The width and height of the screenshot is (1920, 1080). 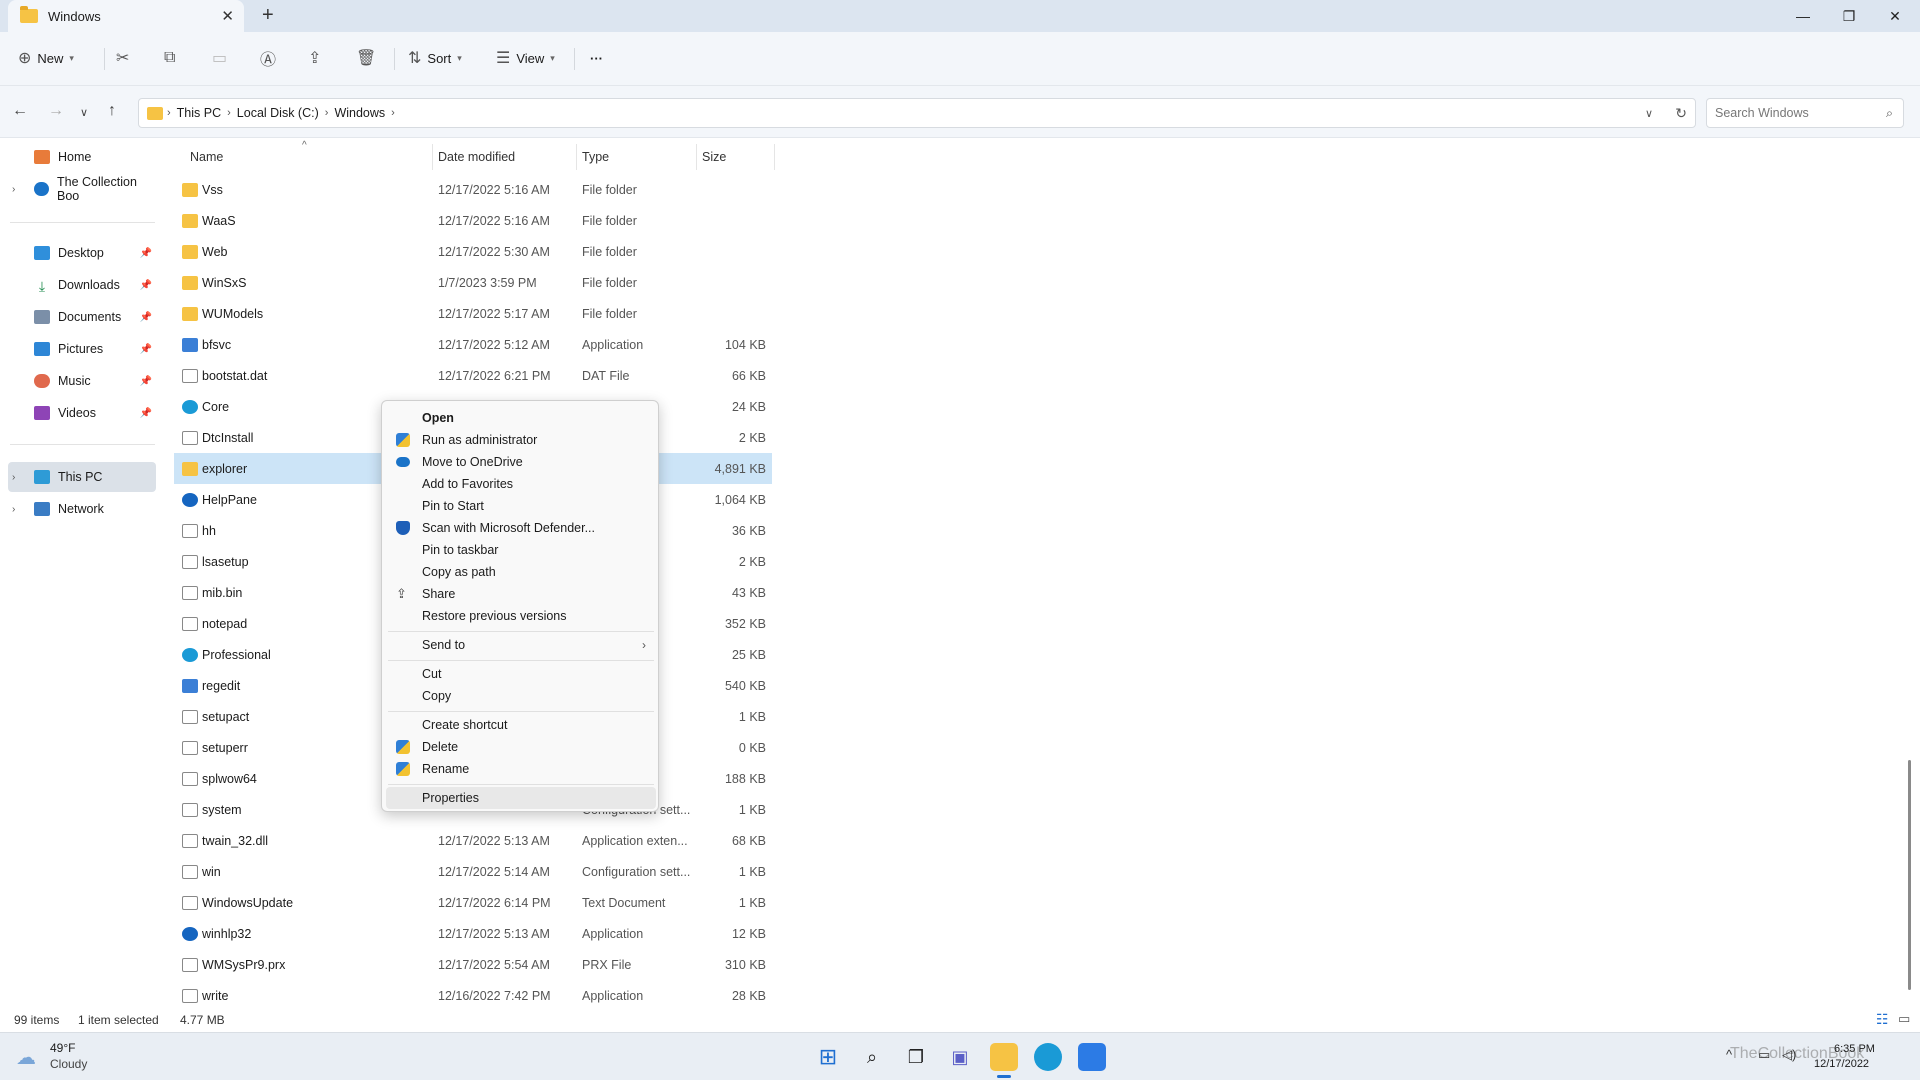 What do you see at coordinates (521, 484) in the screenshot?
I see `menu-item-add-to-favorites: Add to Favorites` at bounding box center [521, 484].